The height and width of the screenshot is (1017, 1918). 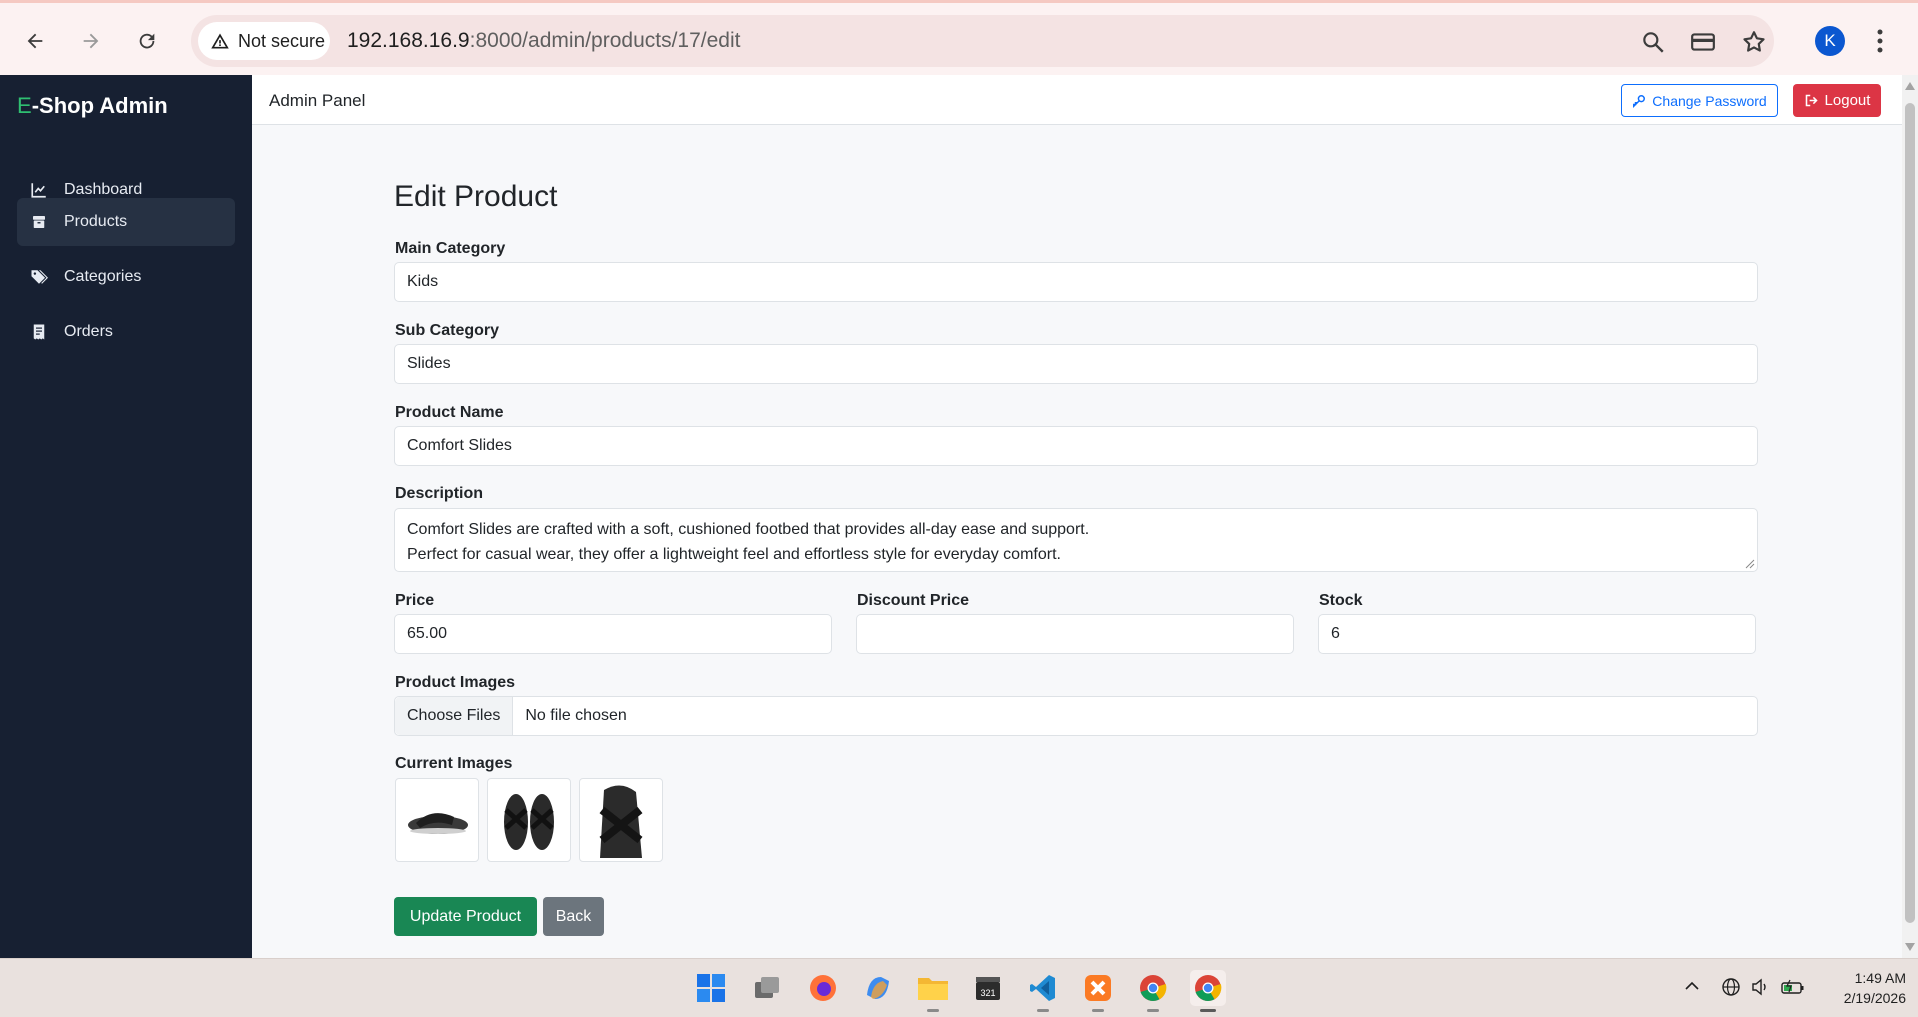 What do you see at coordinates (1750, 564) in the screenshot?
I see `resize-handle-icon` at bounding box center [1750, 564].